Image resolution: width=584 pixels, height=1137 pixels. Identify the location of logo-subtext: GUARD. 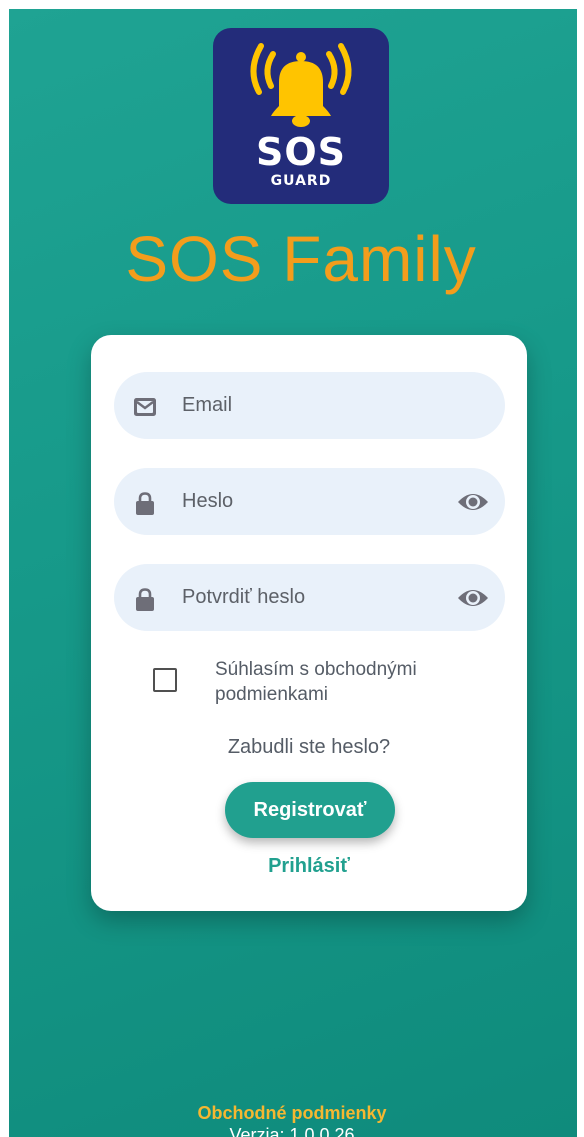
(301, 181).